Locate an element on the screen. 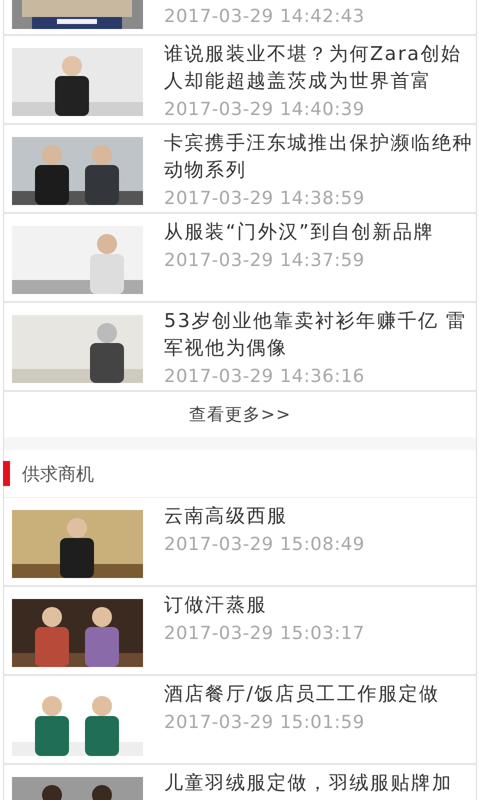  supply-time: 2017-03-29 15:03:17 is located at coordinates (265, 634).